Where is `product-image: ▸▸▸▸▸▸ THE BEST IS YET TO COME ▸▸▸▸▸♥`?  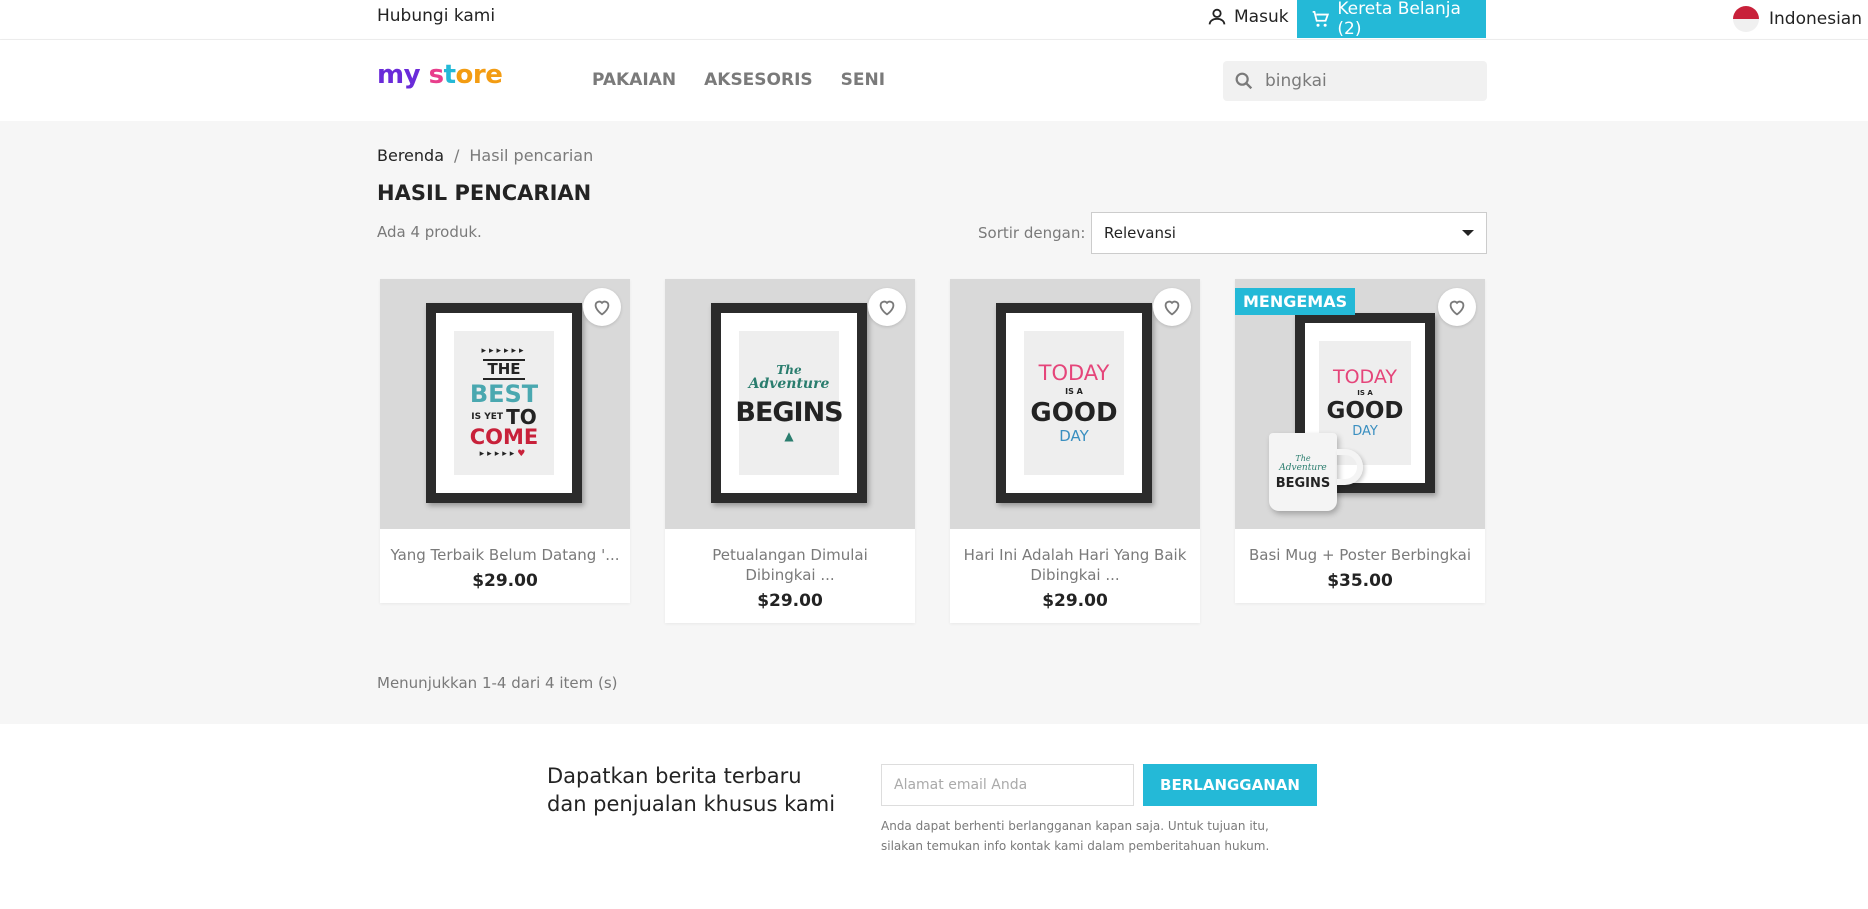
product-image: ▸▸▸▸▸▸ THE BEST IS YET TO COME ▸▸▸▸▸♥ is located at coordinates (505, 404).